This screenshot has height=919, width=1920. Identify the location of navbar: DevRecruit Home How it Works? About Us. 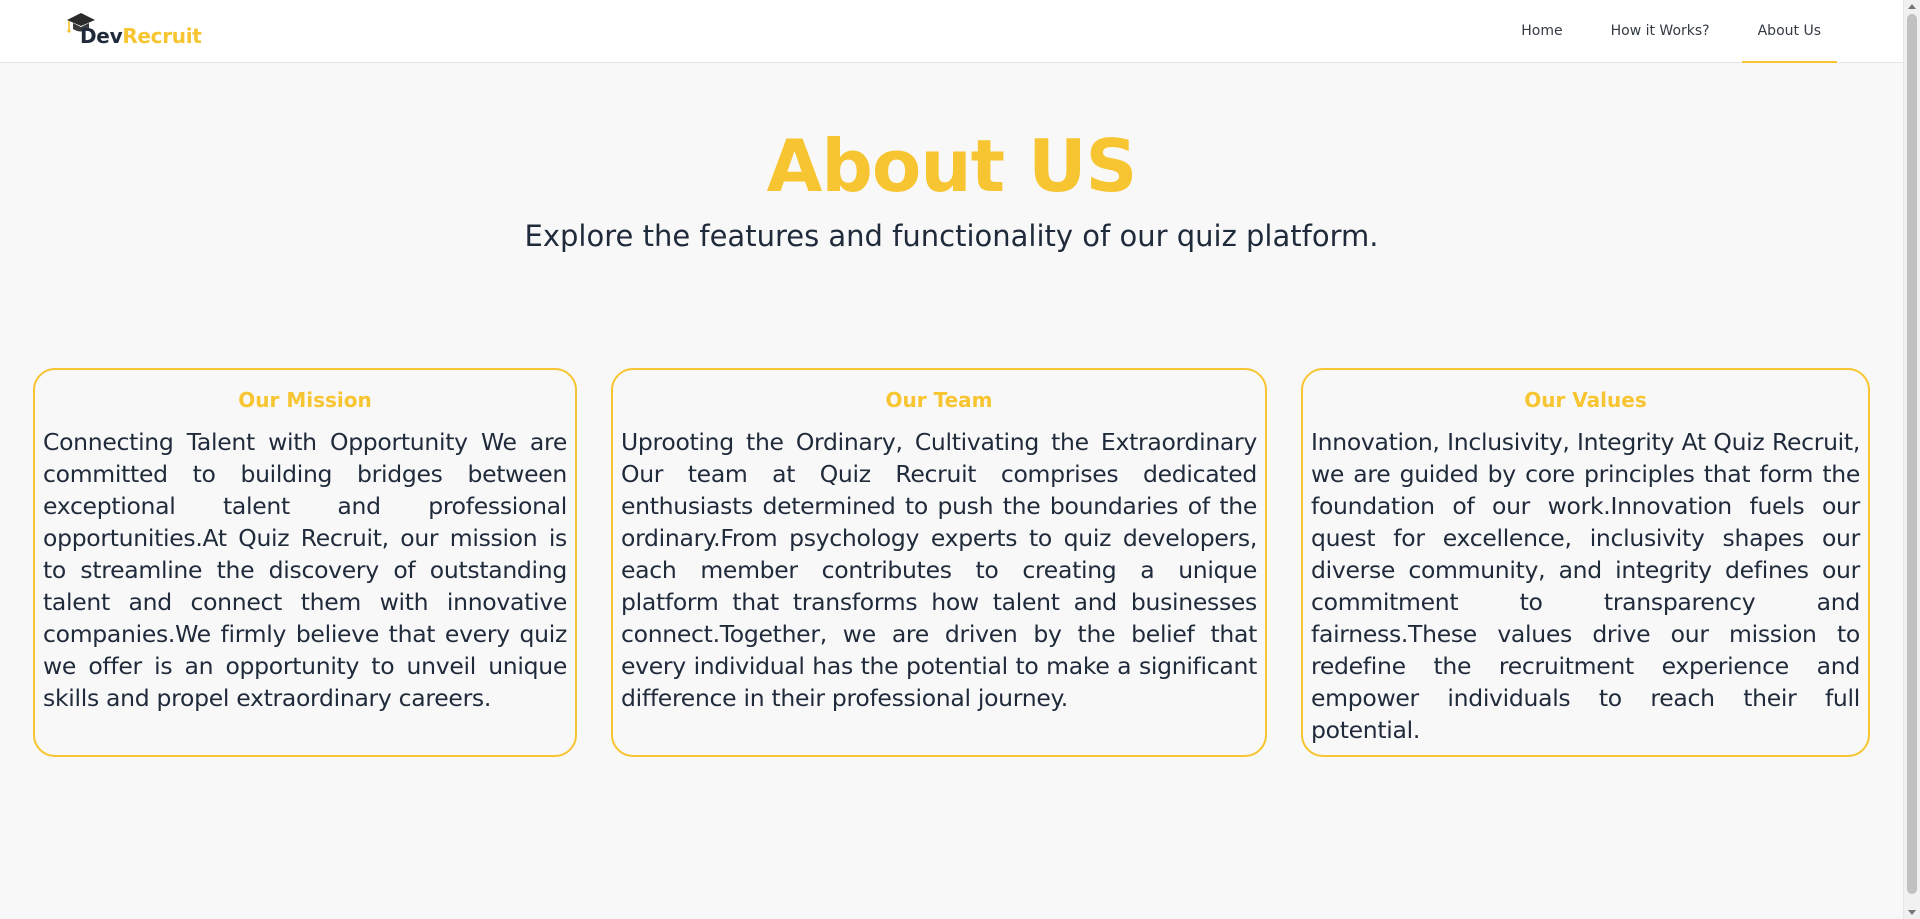
(951, 31).